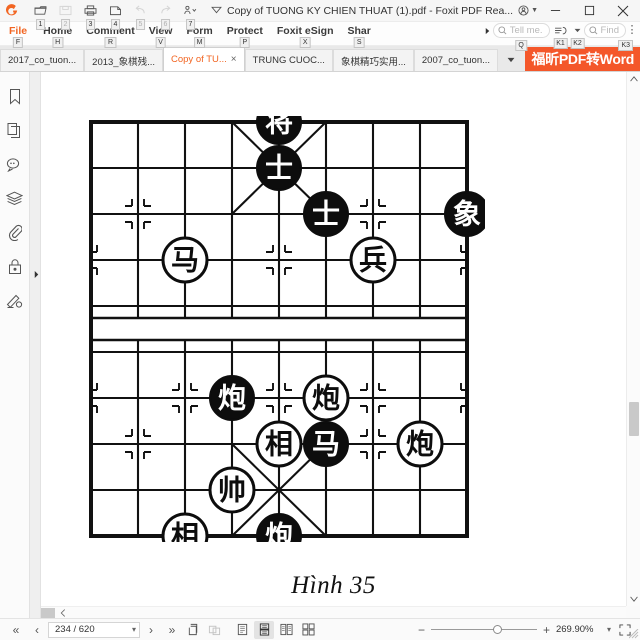 Image resolution: width=640 pixels, height=640 pixels. What do you see at coordinates (140, 24) in the screenshot?
I see `keytip: 5` at bounding box center [140, 24].